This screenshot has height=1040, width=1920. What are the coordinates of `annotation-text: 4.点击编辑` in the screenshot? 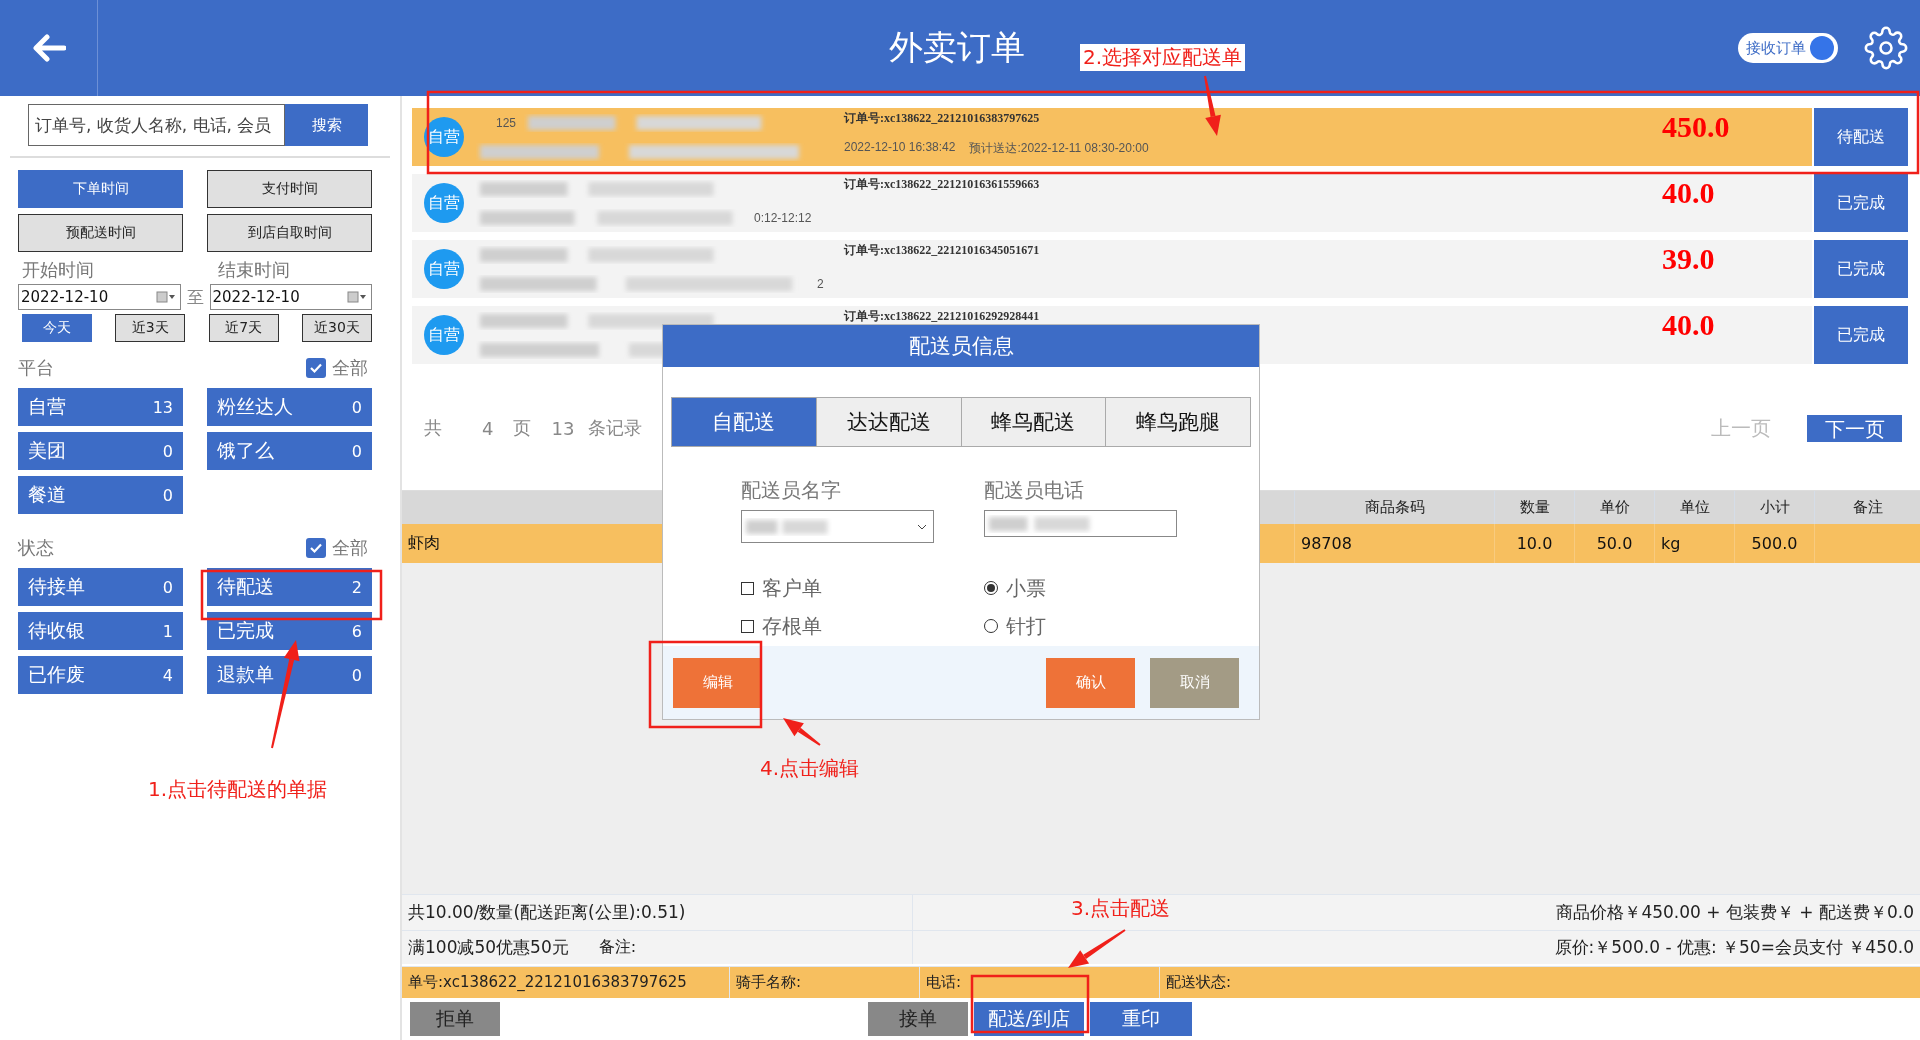 It's located at (810, 768).